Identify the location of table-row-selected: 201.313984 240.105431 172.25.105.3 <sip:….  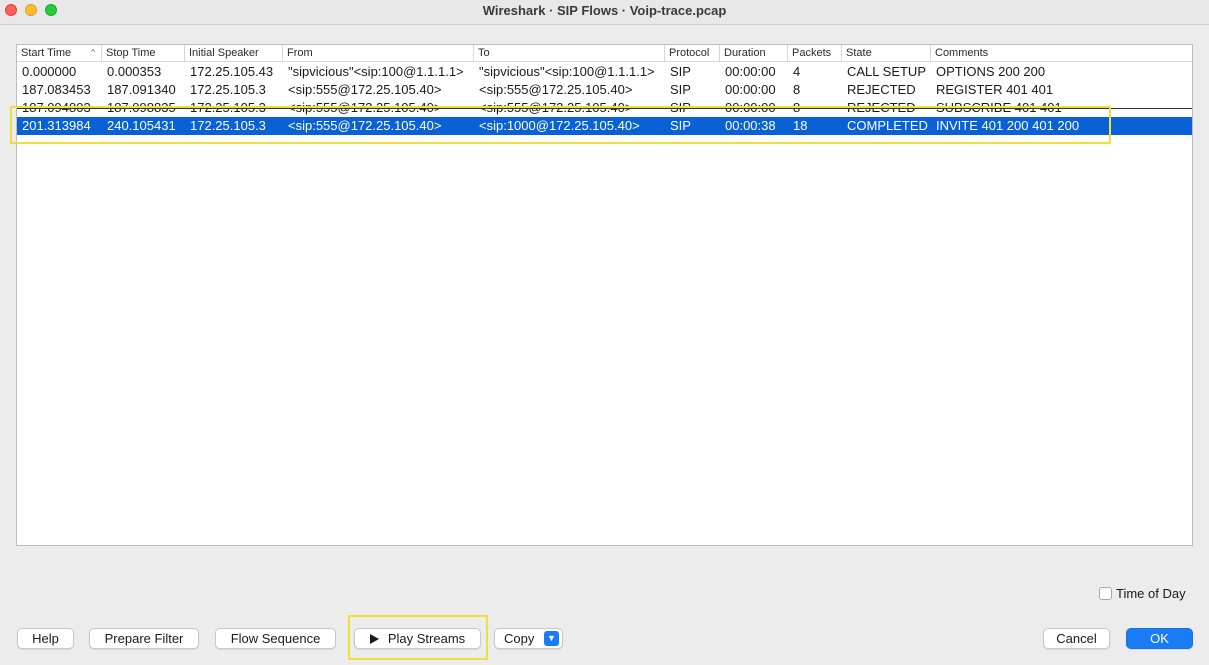
(604, 126).